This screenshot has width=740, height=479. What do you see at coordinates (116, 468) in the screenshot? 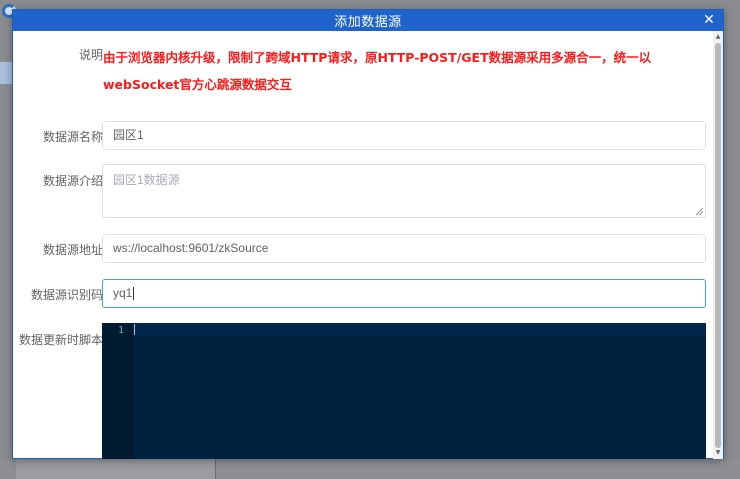
I see `background-footer-panel` at bounding box center [116, 468].